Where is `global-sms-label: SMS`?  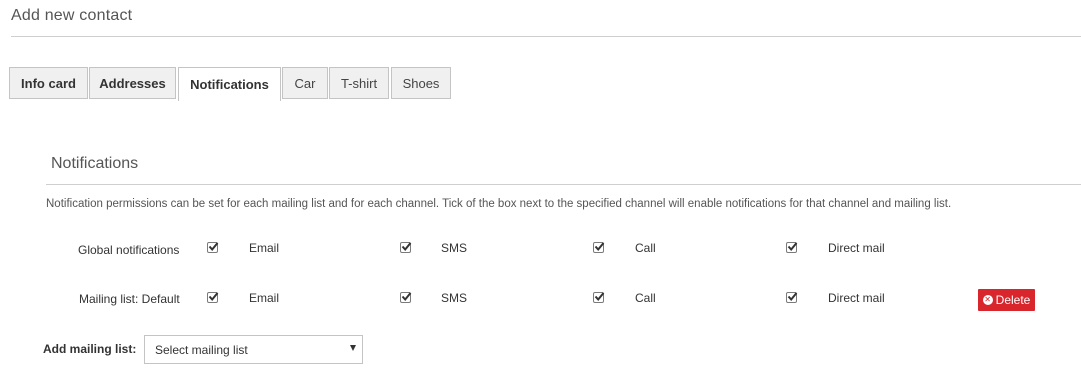 global-sms-label: SMS is located at coordinates (454, 248).